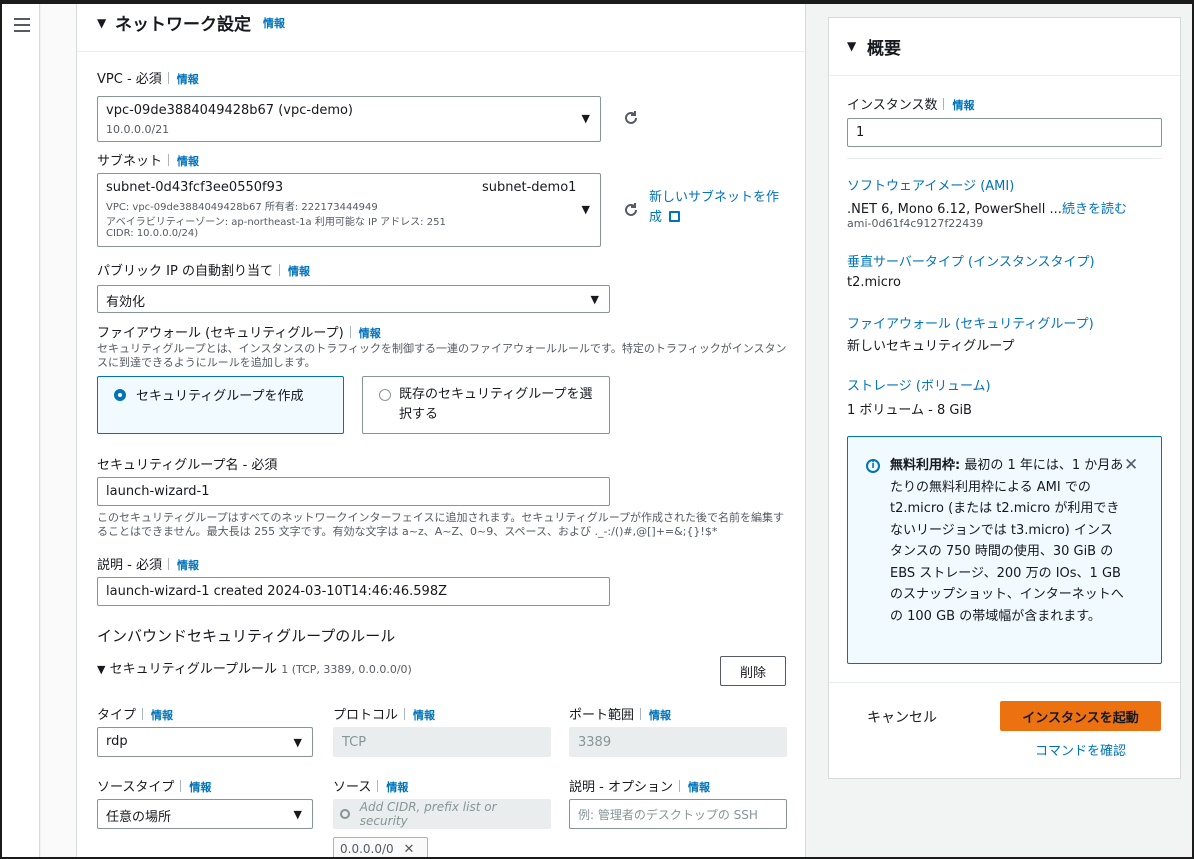  What do you see at coordinates (678, 742) in the screenshot?
I see `port-range-input: 3389` at bounding box center [678, 742].